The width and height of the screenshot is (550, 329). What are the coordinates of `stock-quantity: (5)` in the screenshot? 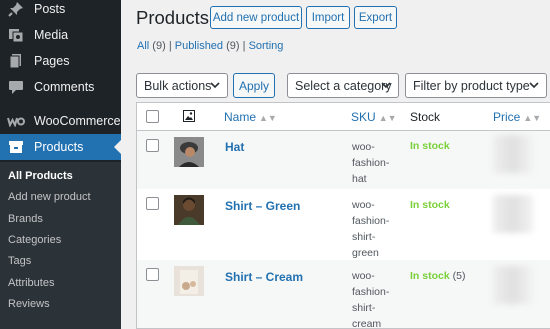 It's located at (459, 276).